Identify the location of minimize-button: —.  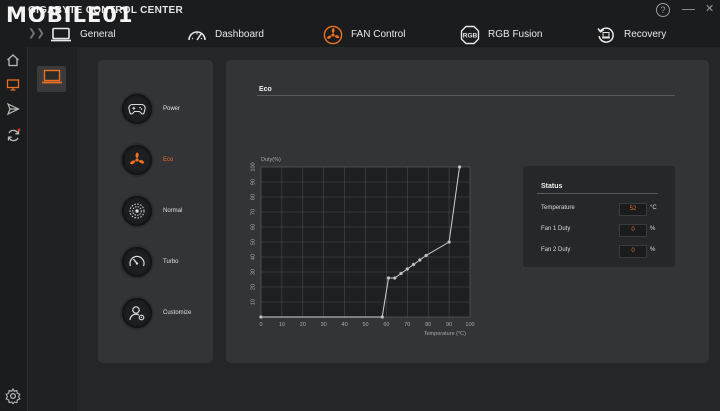
(688, 9).